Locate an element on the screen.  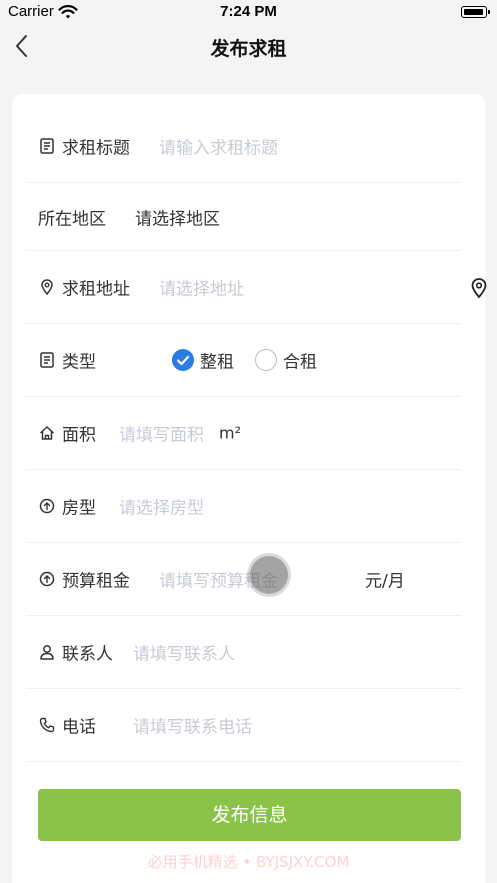
clock: 7:24 PM is located at coordinates (248, 11).